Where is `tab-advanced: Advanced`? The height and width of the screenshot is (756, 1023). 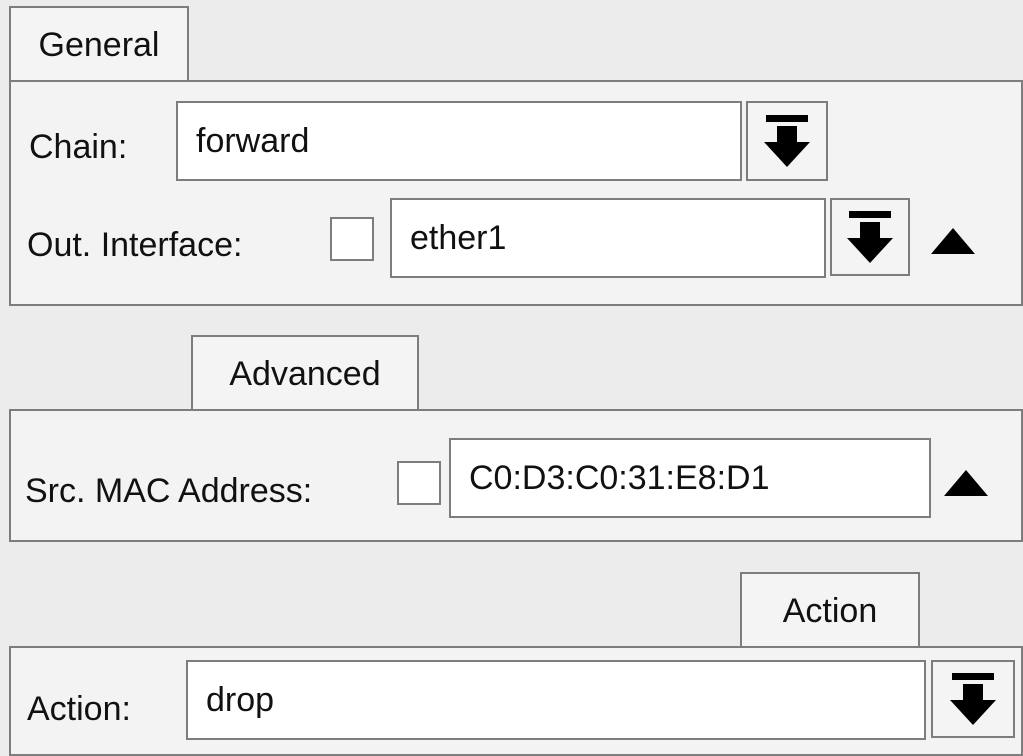 tab-advanced: Advanced is located at coordinates (305, 373).